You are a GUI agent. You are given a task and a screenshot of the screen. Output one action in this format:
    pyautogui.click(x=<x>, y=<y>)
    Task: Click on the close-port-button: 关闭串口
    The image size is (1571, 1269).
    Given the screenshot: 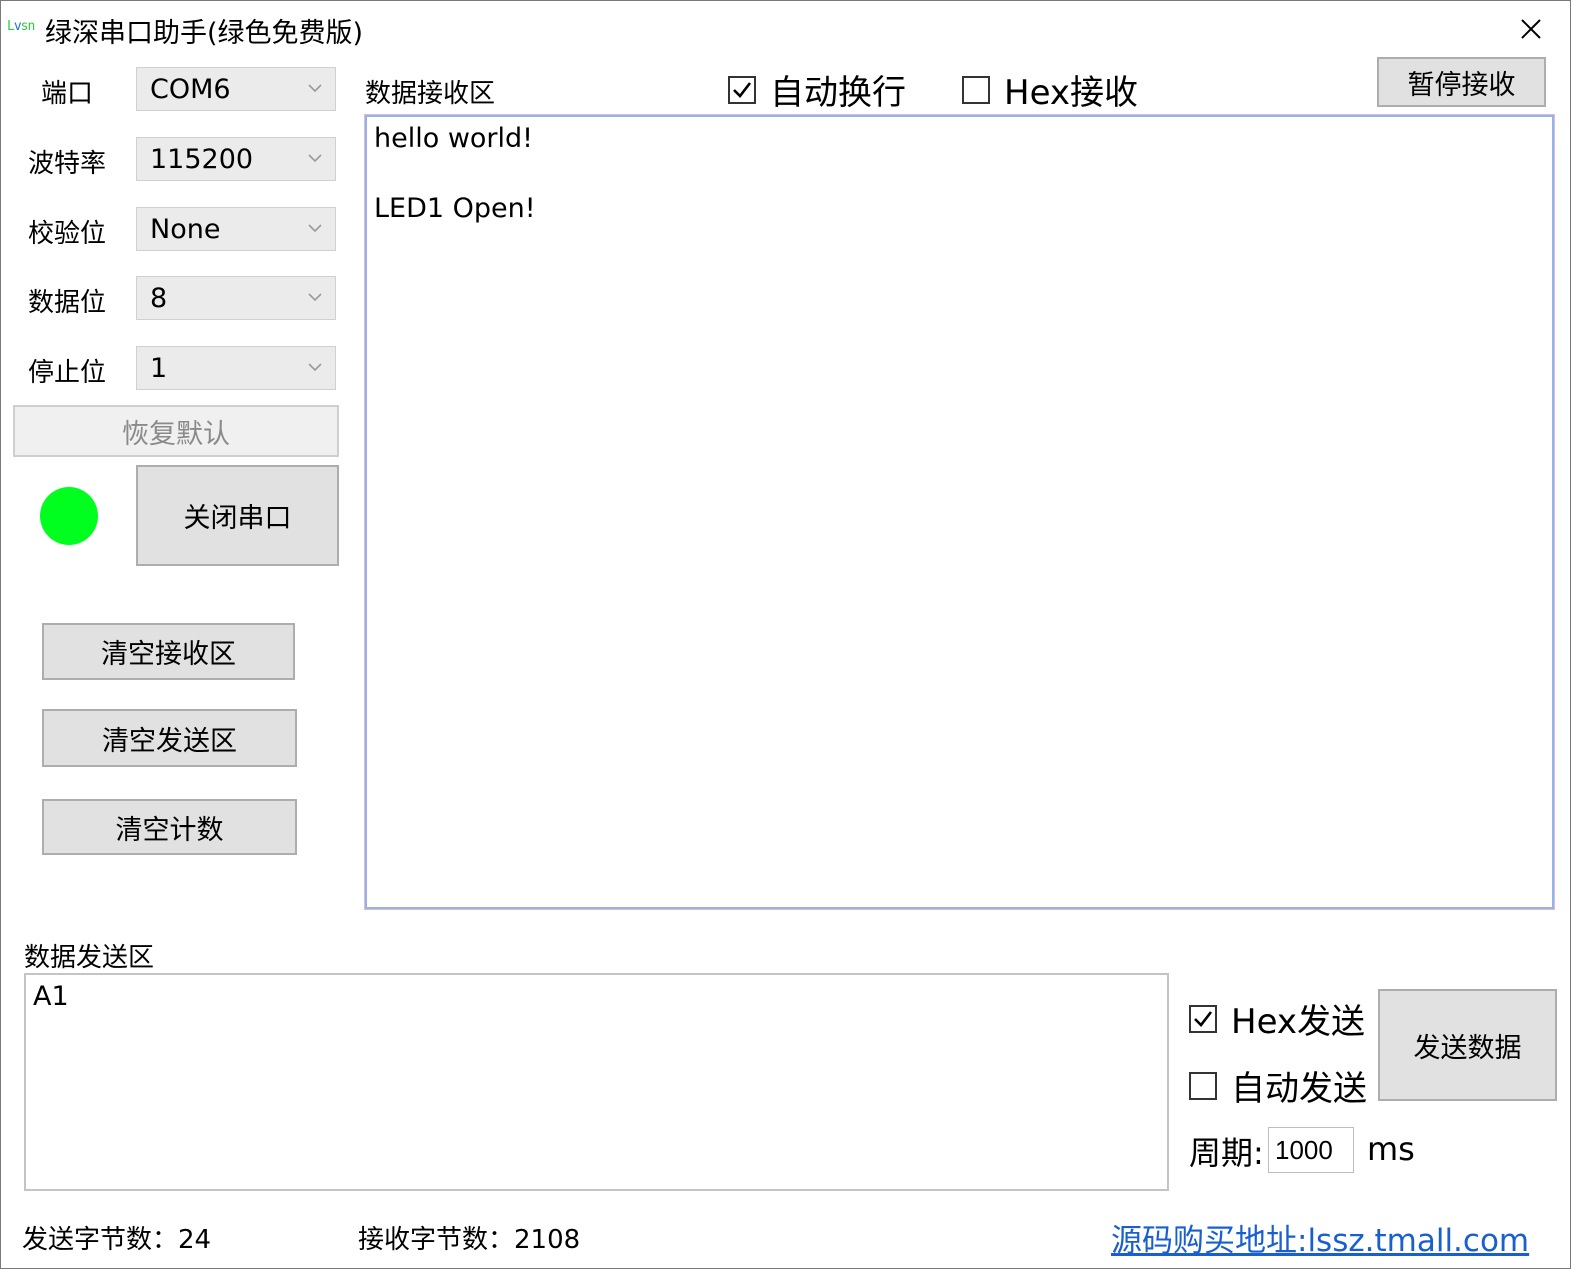 What is the action you would take?
    pyautogui.click(x=237, y=515)
    